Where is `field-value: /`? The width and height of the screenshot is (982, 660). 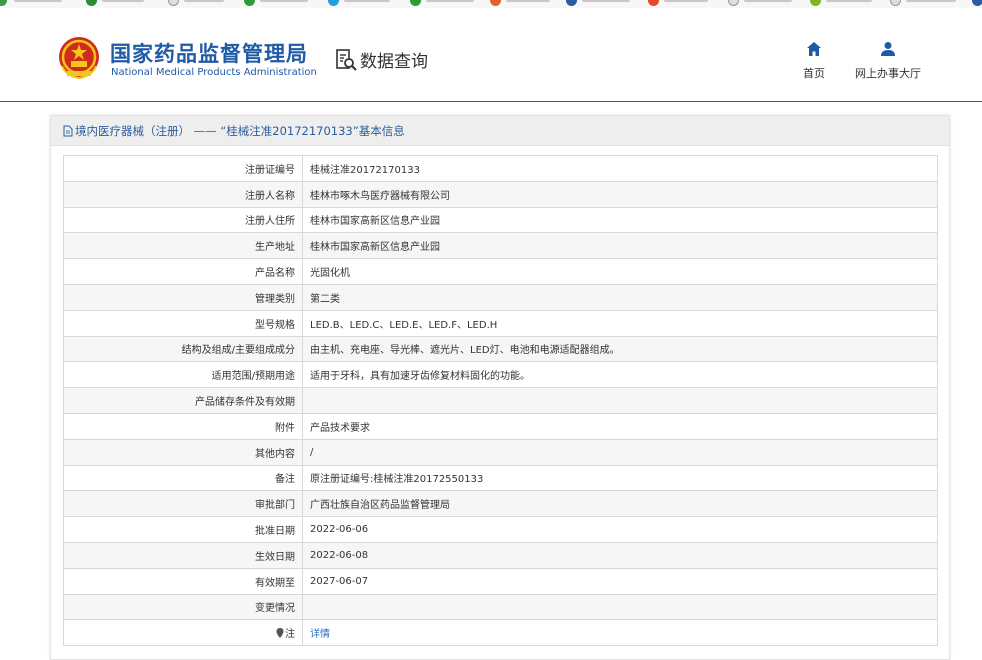
field-value: / is located at coordinates (312, 452).